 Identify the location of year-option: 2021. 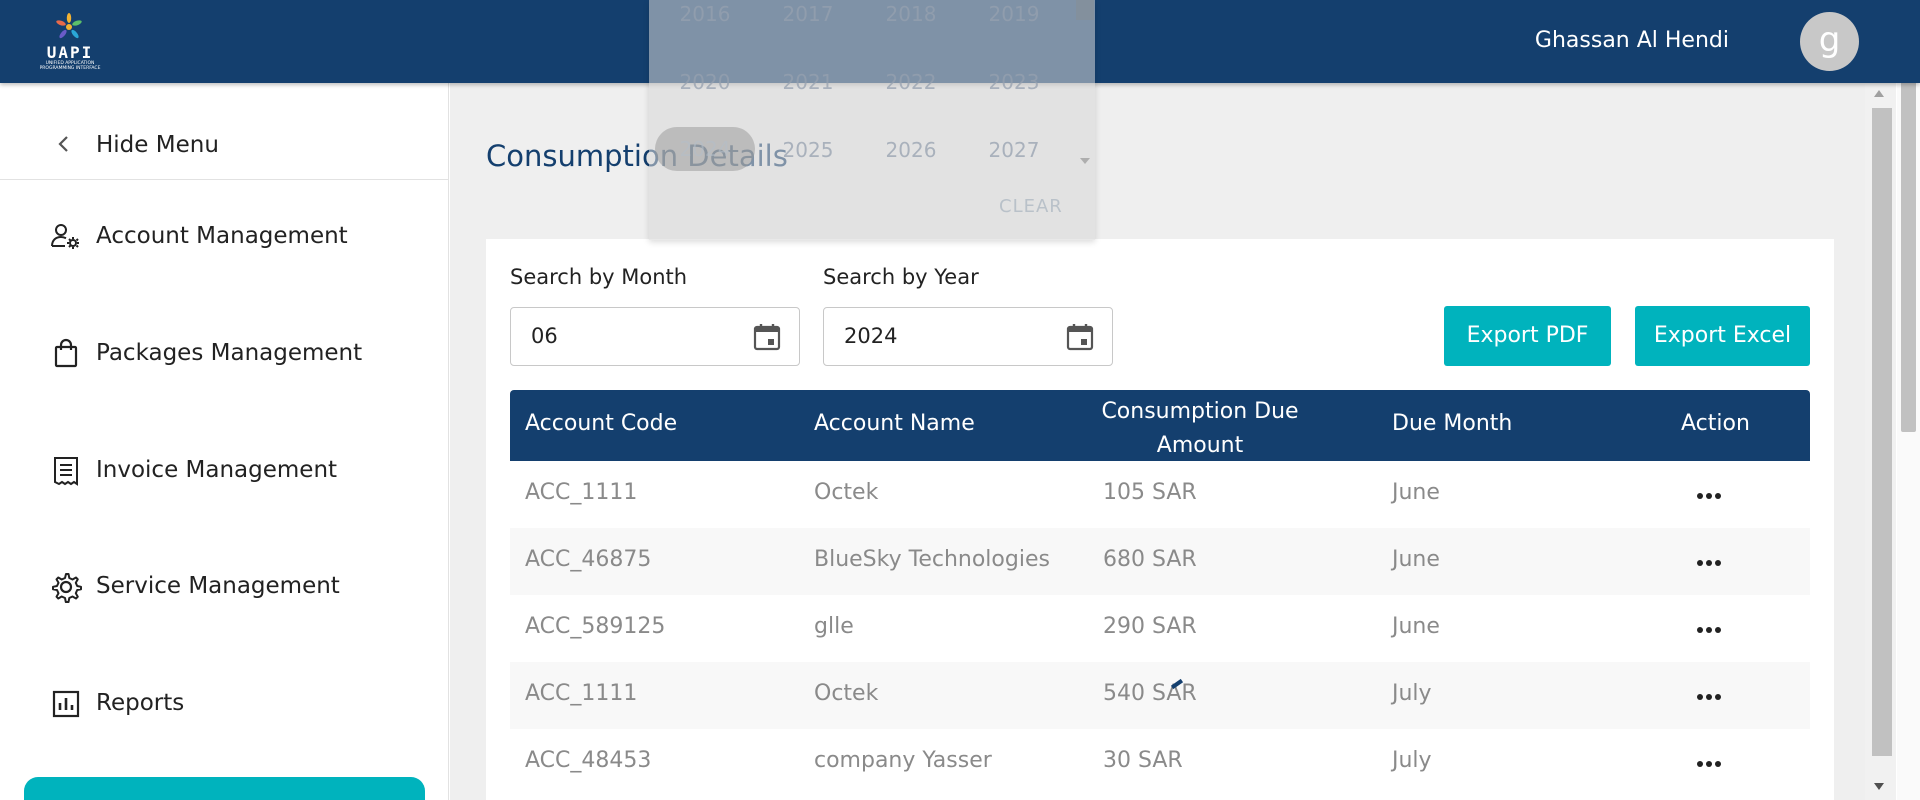
(808, 82).